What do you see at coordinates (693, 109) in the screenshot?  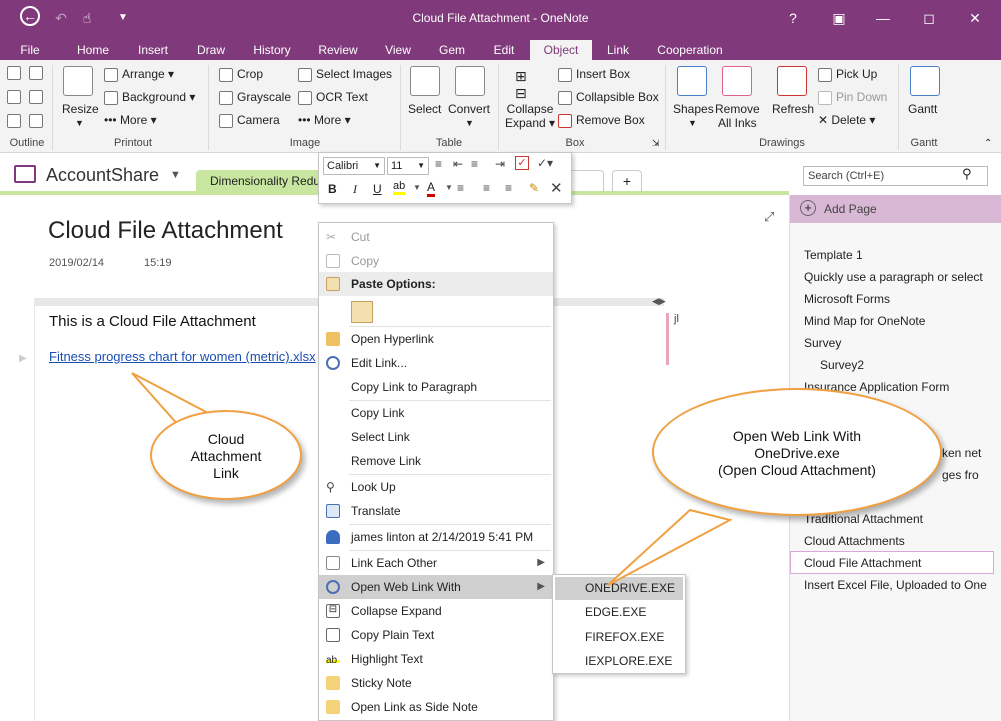 I see `shapes-button: Shapes` at bounding box center [693, 109].